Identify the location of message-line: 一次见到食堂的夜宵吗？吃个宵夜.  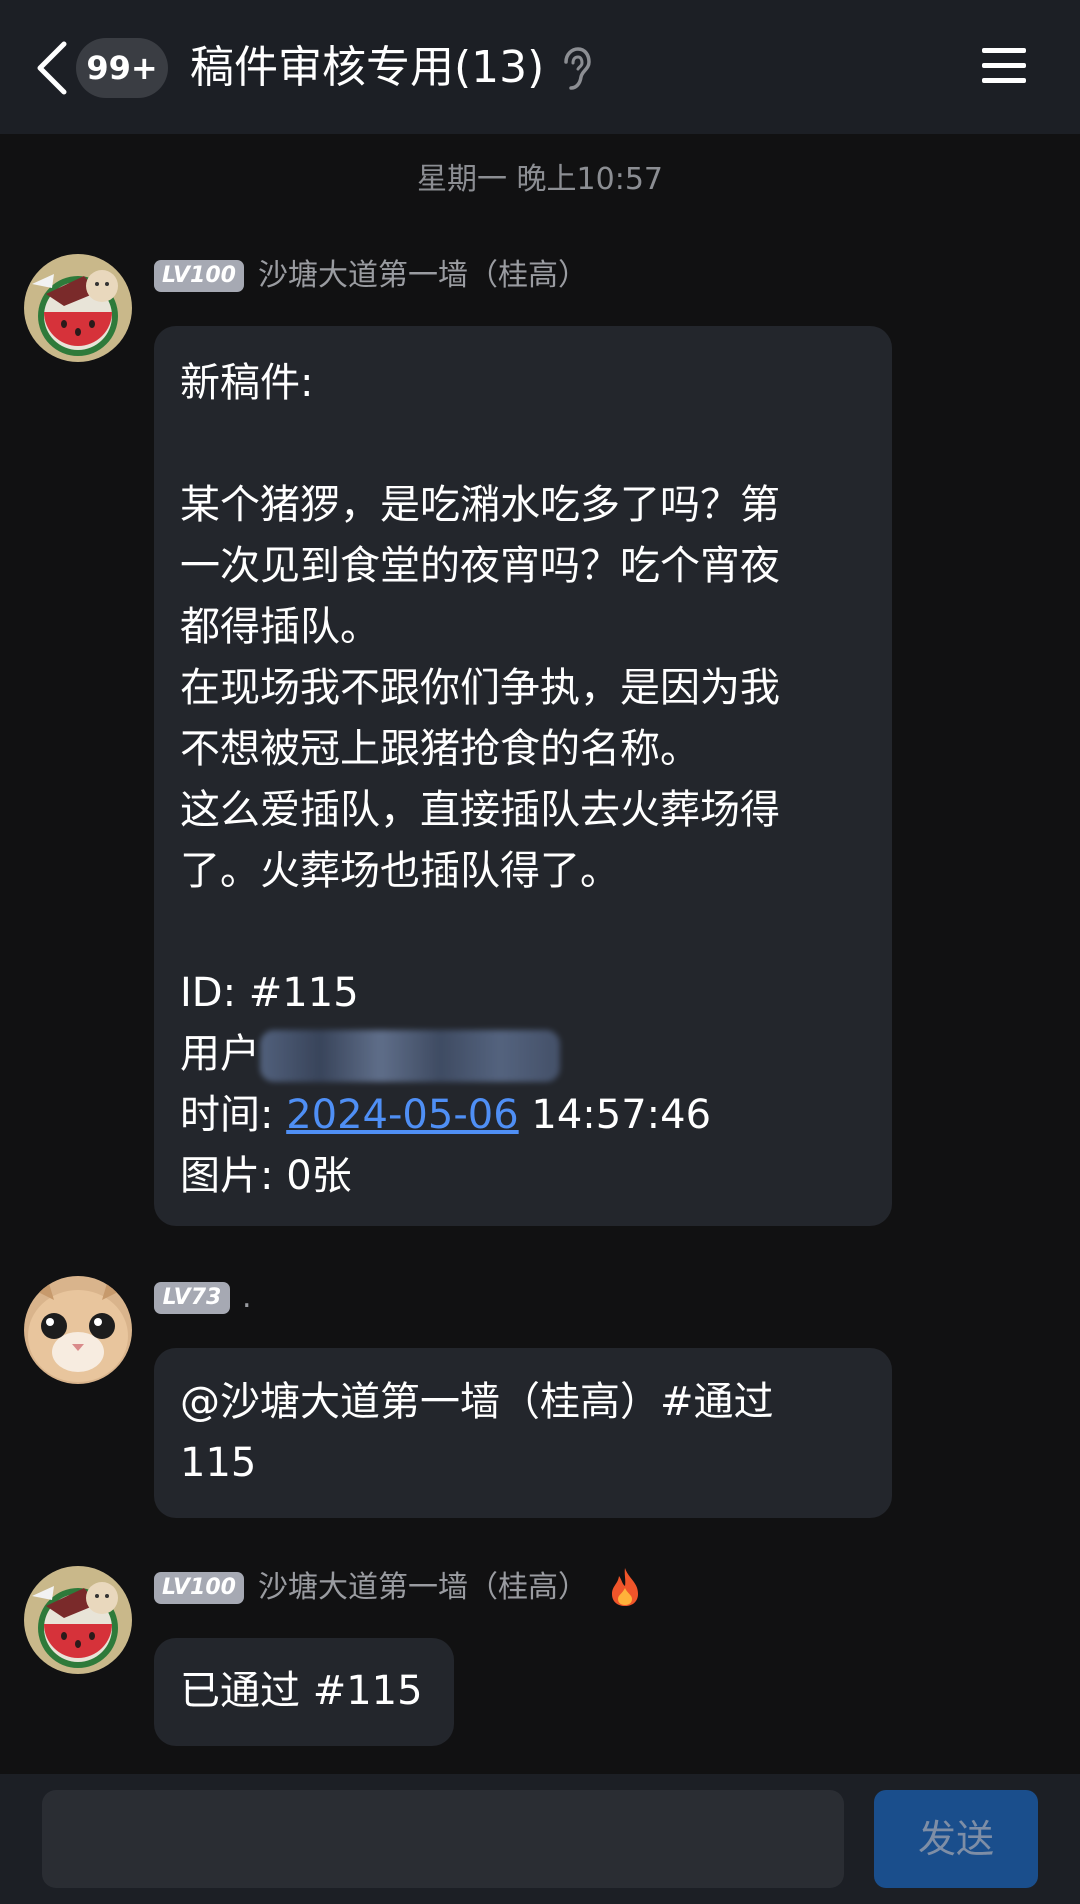
(480, 566).